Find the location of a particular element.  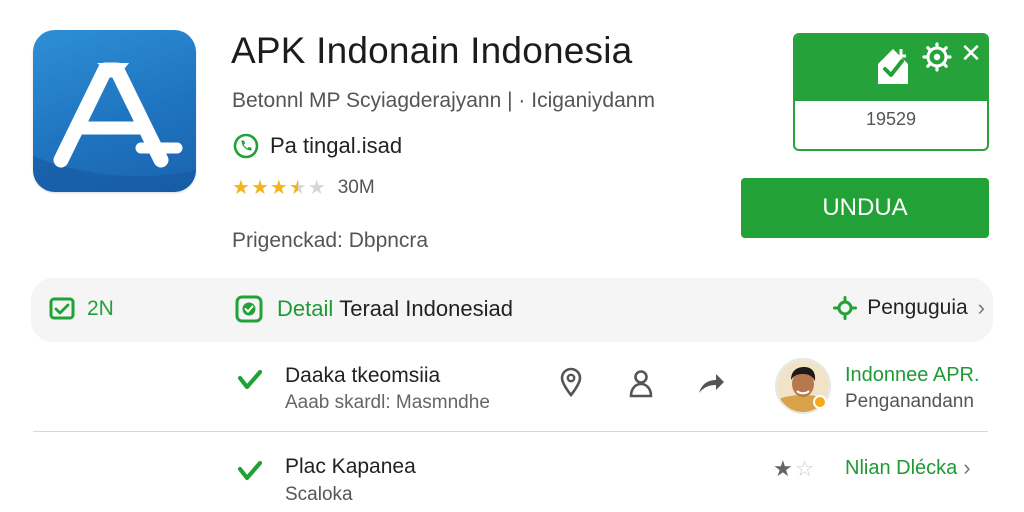

tab-messages-count: 2N is located at coordinates (100, 308).